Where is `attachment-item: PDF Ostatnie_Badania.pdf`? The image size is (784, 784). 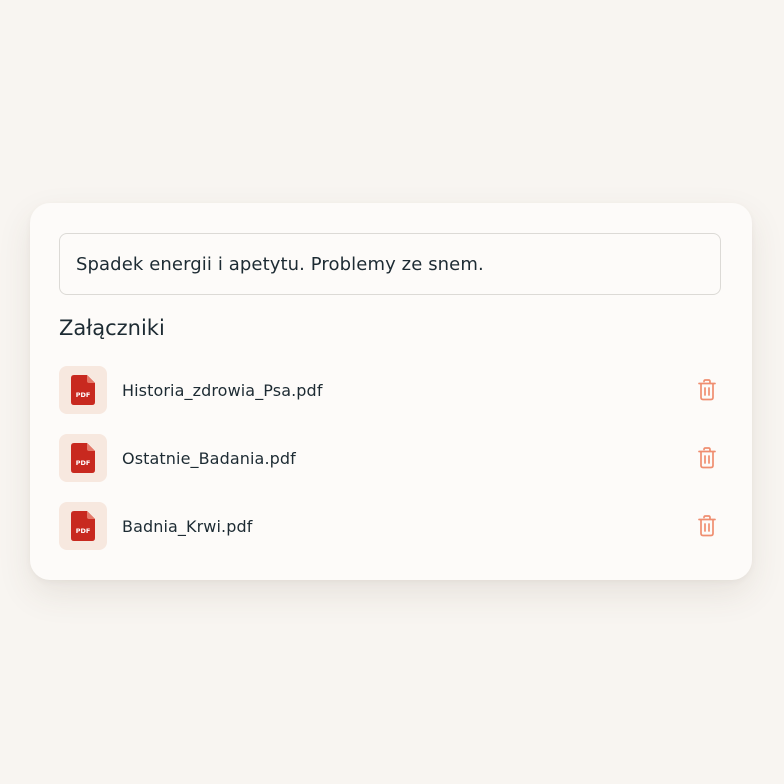 attachment-item: PDF Ostatnie_Badania.pdf is located at coordinates (390, 458).